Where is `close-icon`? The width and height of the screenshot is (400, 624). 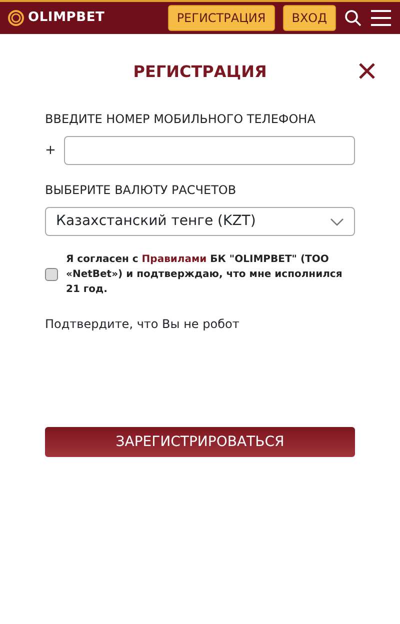
close-icon is located at coordinates (367, 71).